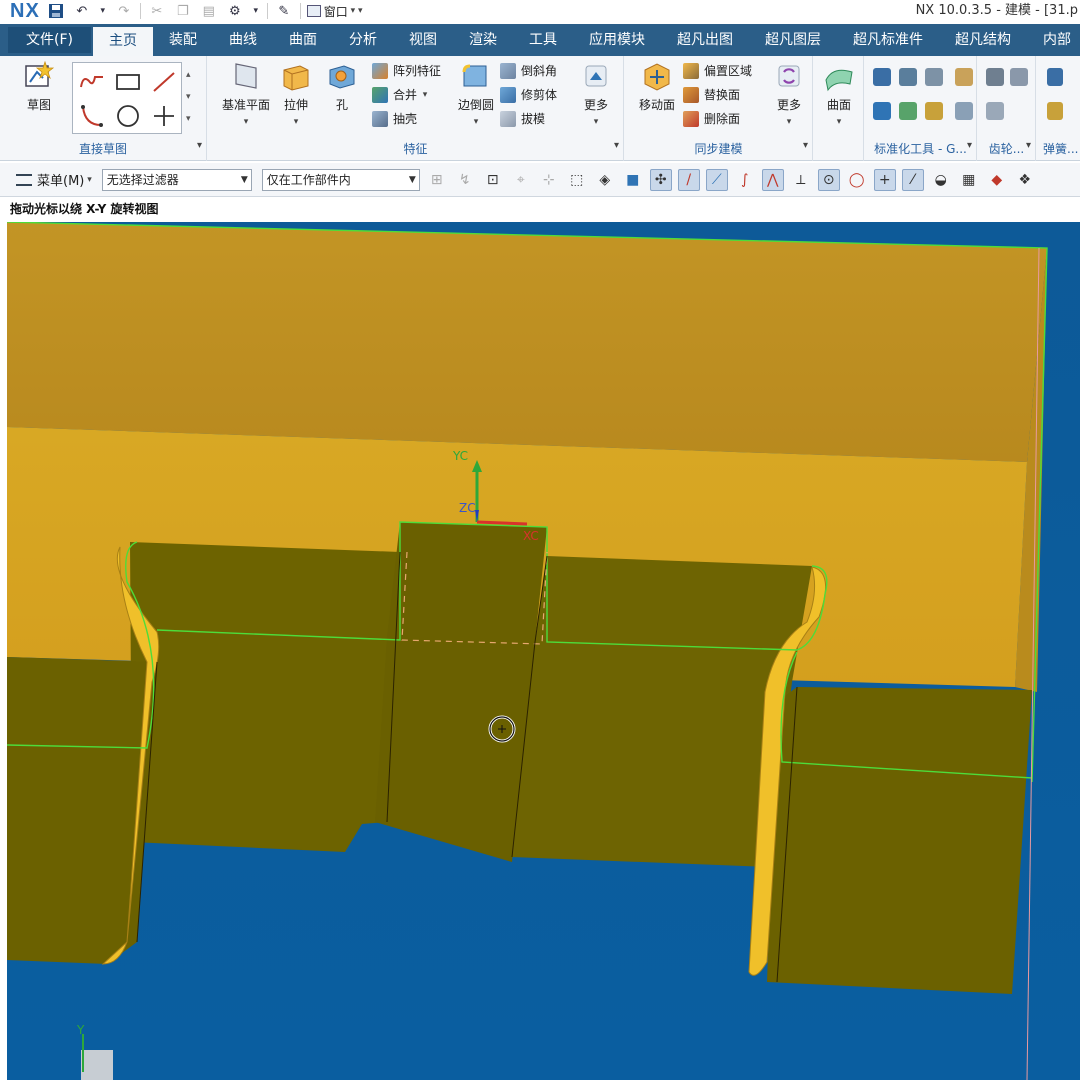 Image resolution: width=1080 pixels, height=1080 pixels. I want to click on rib-left-block, so click(82, 810).